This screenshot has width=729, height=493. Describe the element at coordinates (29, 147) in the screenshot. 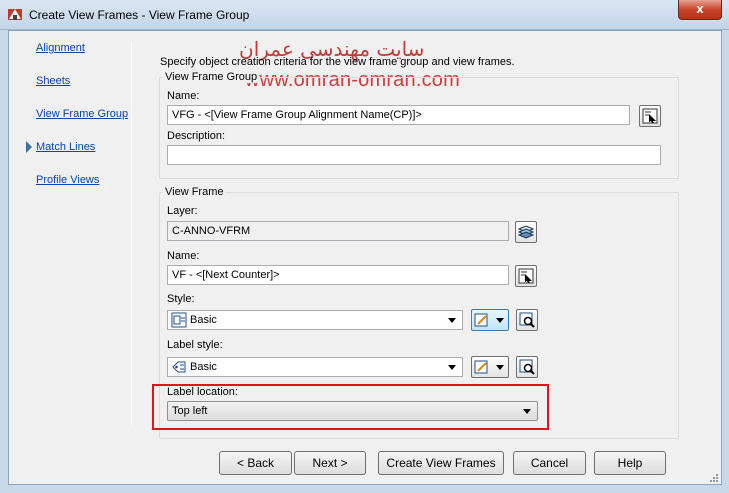

I see `current-page-arrow-icon` at that location.